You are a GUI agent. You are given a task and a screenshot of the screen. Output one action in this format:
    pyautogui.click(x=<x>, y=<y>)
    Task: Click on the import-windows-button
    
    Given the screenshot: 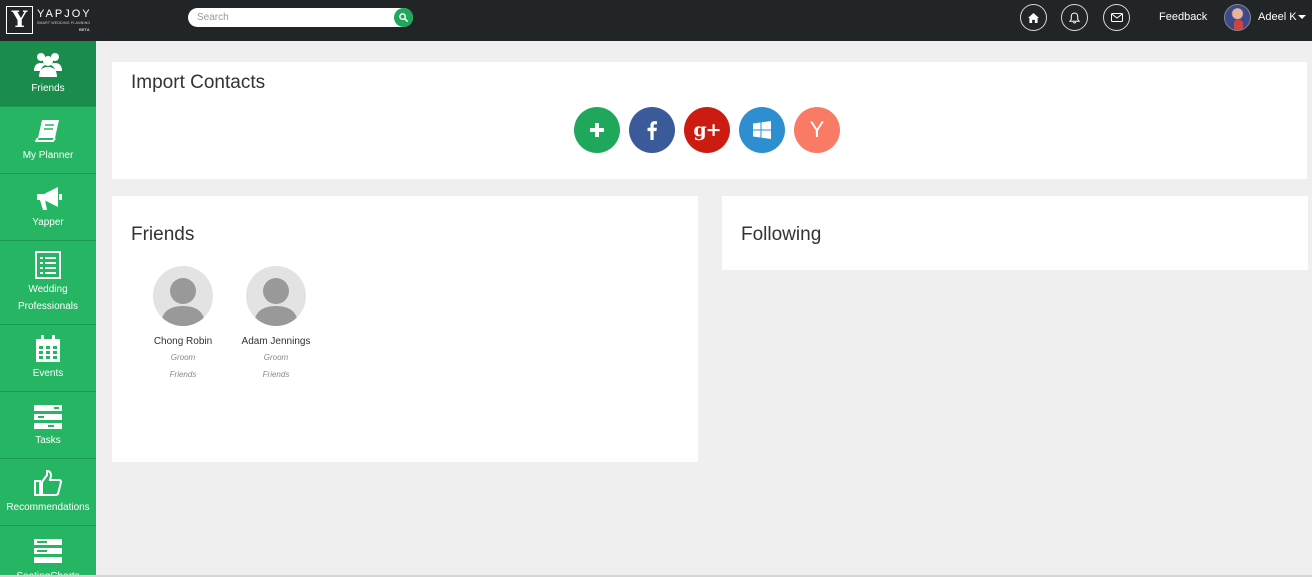 What is the action you would take?
    pyautogui.click(x=762, y=130)
    